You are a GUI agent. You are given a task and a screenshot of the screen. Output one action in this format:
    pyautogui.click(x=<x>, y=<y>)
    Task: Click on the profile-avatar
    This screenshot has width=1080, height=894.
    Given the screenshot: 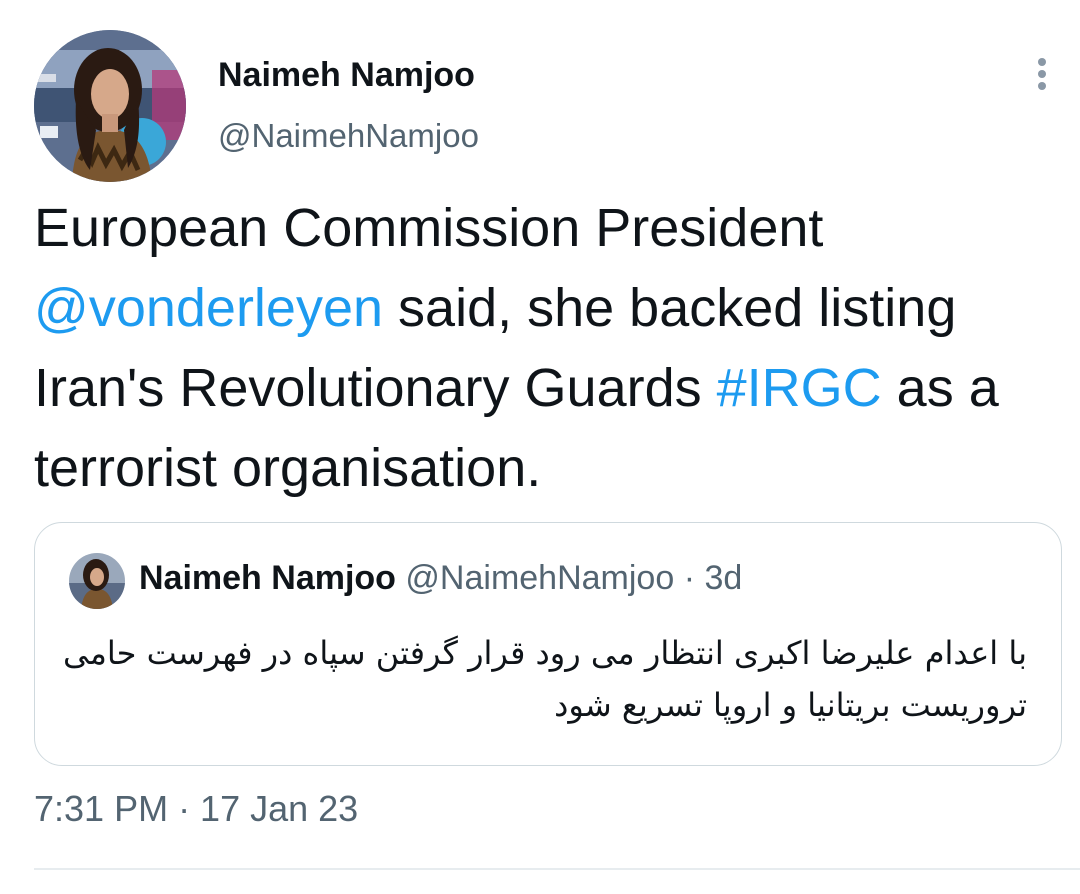 What is the action you would take?
    pyautogui.click(x=110, y=106)
    